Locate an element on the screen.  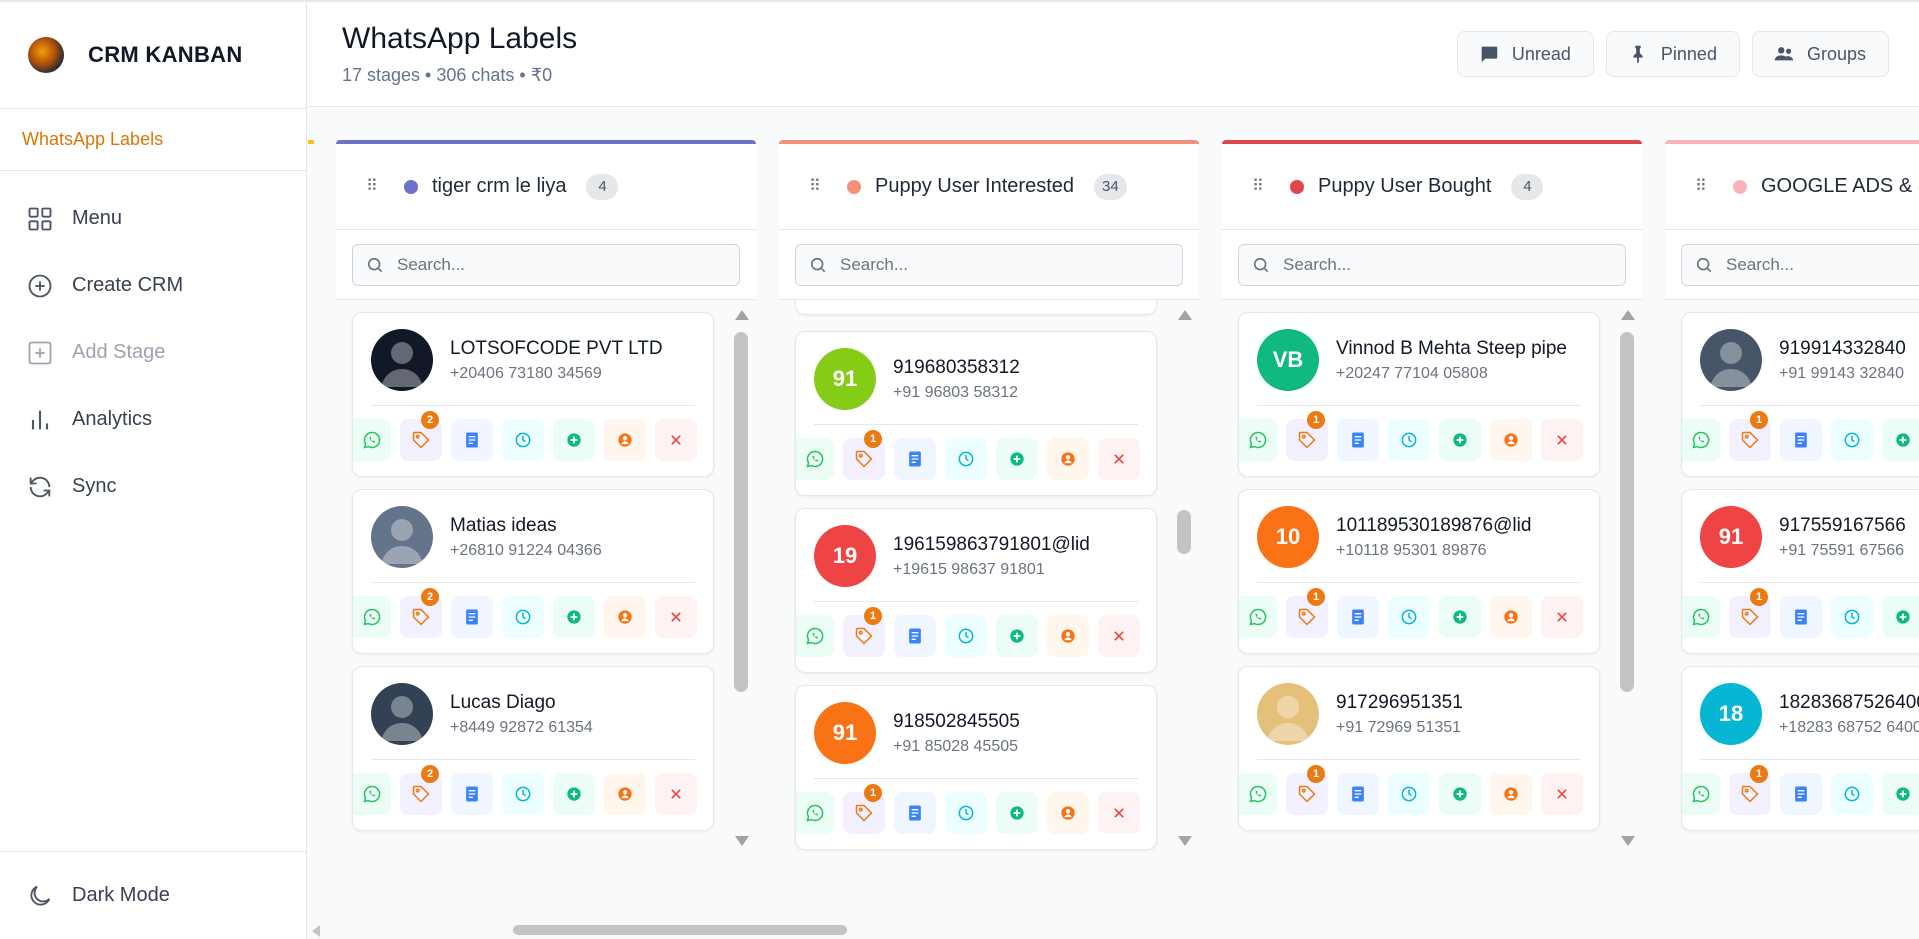
contact-card: 919914332840 +91 99143 32840 1 is located at coordinates (1800, 394).